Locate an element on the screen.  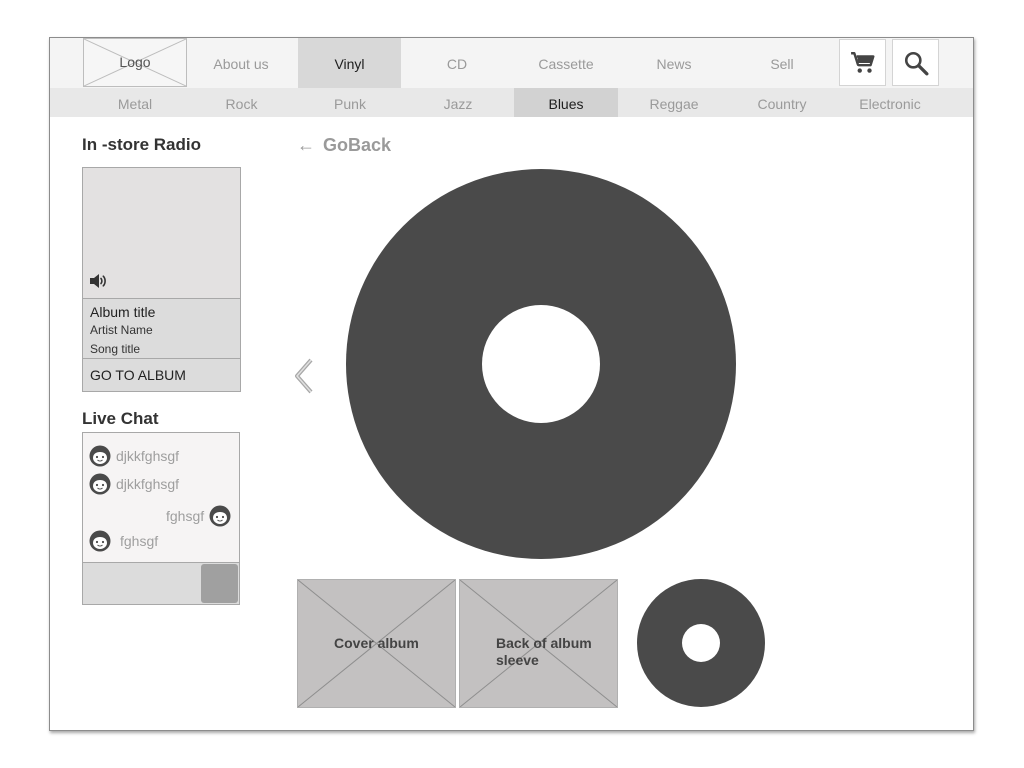
nav-vinyl: Vinyl is located at coordinates (349, 63).